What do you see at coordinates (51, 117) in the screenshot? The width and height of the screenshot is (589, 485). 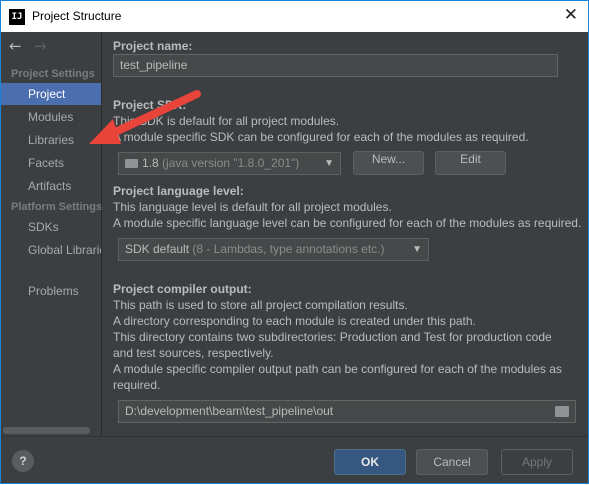 I see `sidebar-item-modules: Modules` at bounding box center [51, 117].